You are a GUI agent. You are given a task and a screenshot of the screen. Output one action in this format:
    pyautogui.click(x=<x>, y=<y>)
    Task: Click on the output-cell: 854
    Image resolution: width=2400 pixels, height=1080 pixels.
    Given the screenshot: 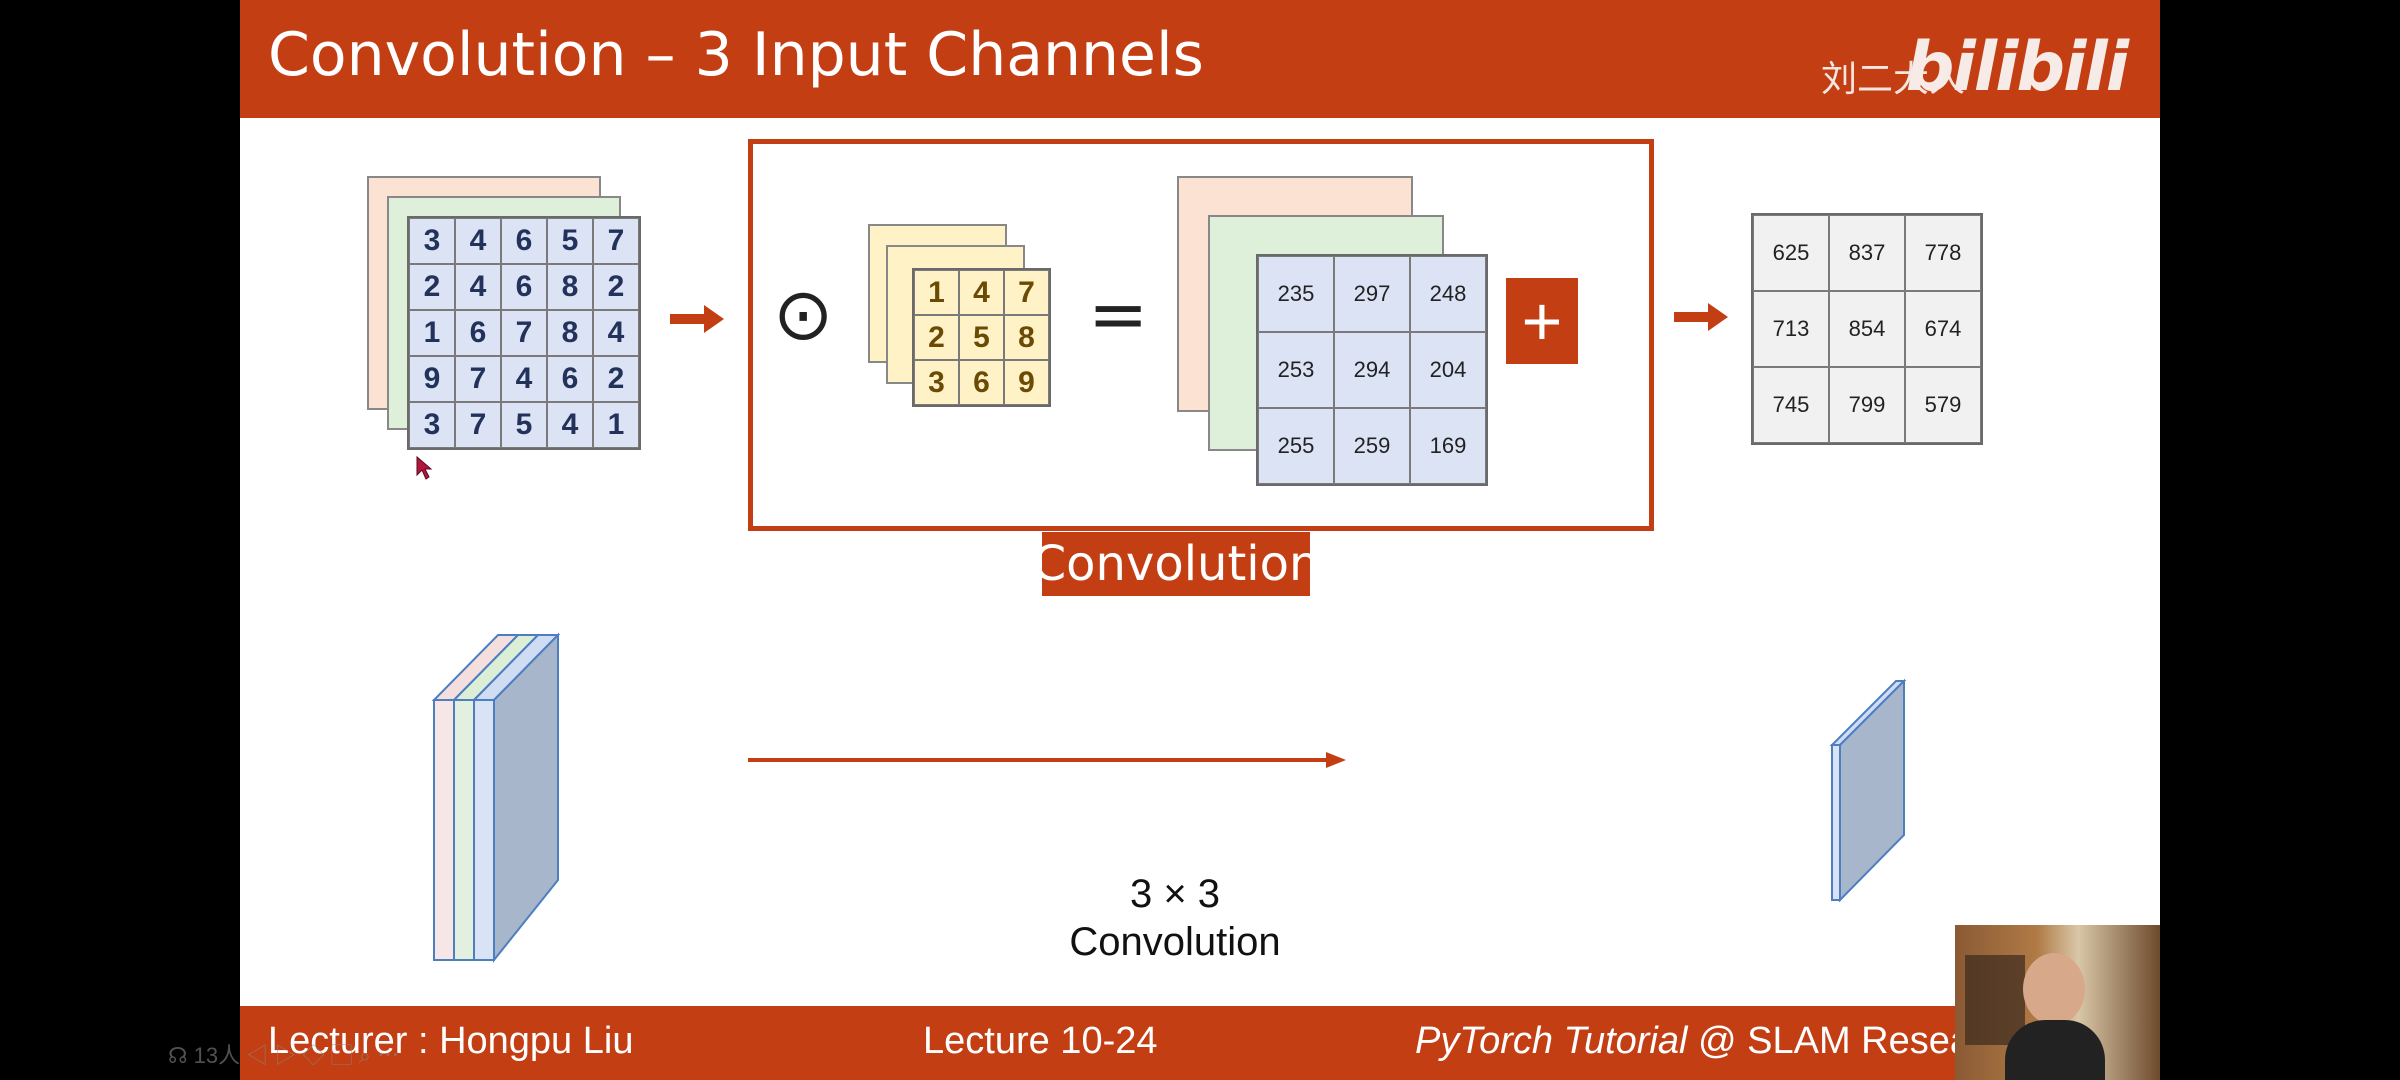 What is the action you would take?
    pyautogui.click(x=1867, y=329)
    